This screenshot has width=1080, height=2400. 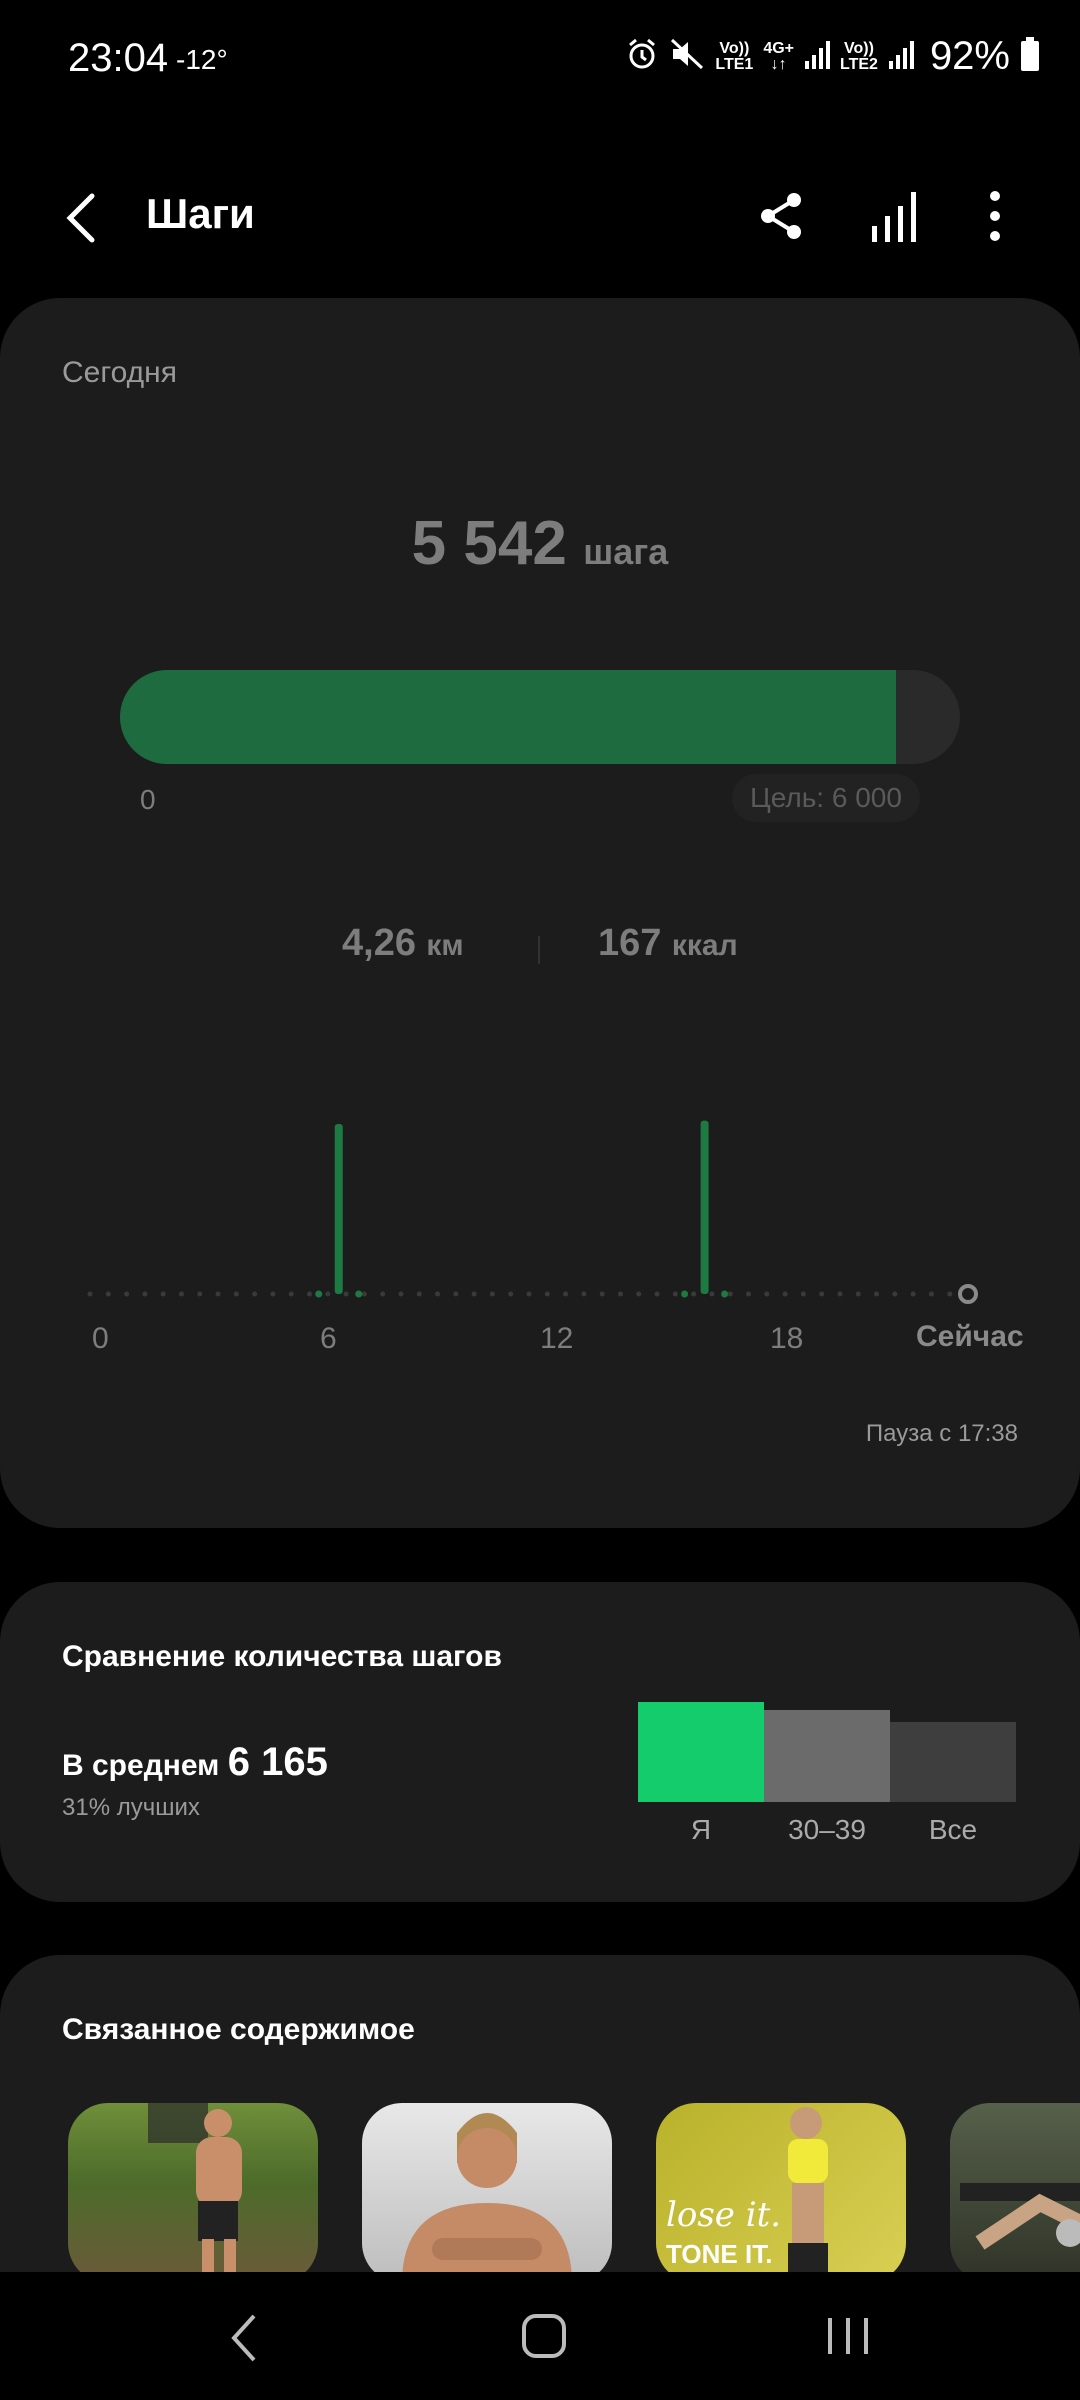 I want to click on nav-recents-button, so click(x=850, y=2336).